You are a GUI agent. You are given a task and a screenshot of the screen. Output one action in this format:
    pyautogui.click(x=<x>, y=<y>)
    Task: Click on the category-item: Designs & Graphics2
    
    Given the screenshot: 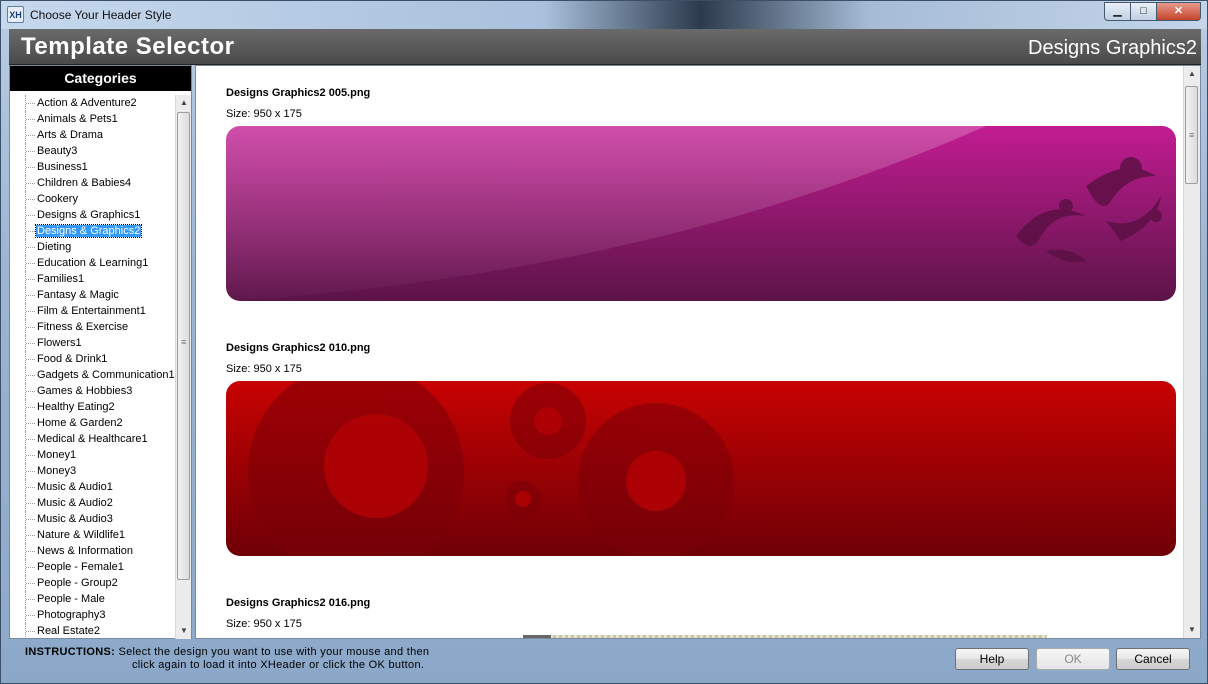 What is the action you would take?
    pyautogui.click(x=94, y=231)
    